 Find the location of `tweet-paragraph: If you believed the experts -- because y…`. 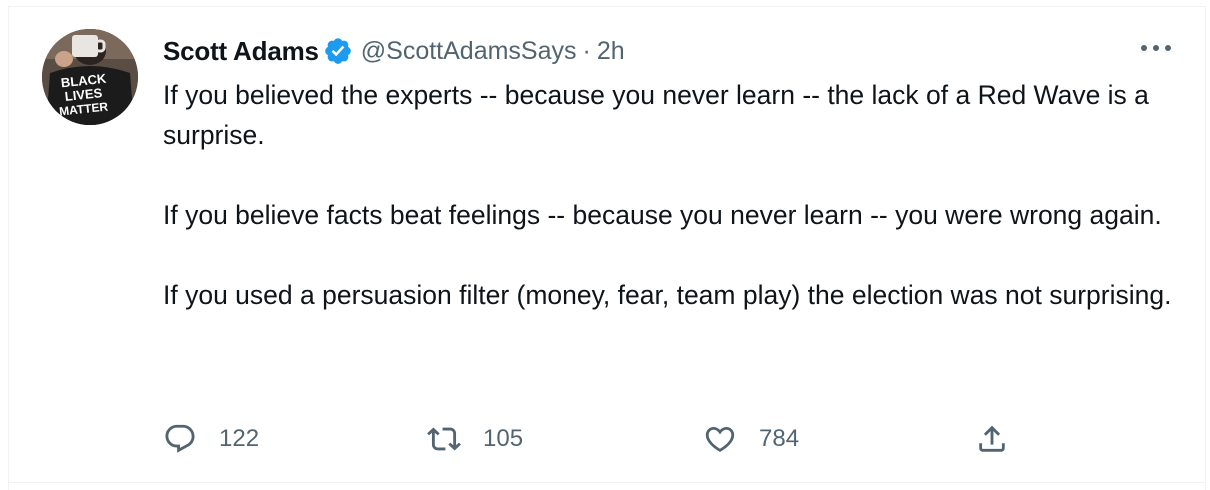

tweet-paragraph: If you believed the experts -- because y… is located at coordinates (656, 115).